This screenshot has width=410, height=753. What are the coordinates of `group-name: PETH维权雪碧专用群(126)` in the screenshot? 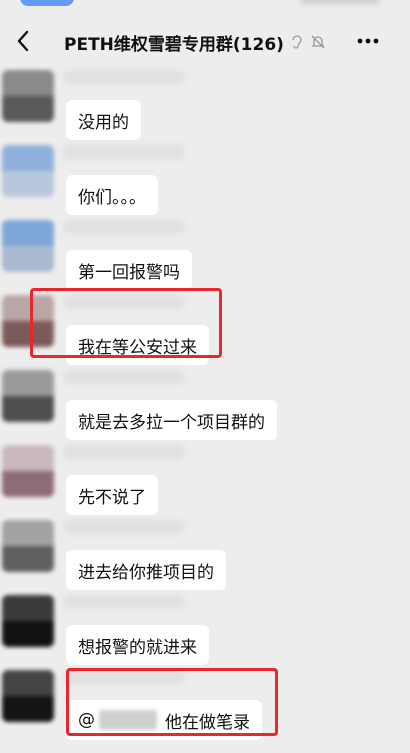 It's located at (174, 44).